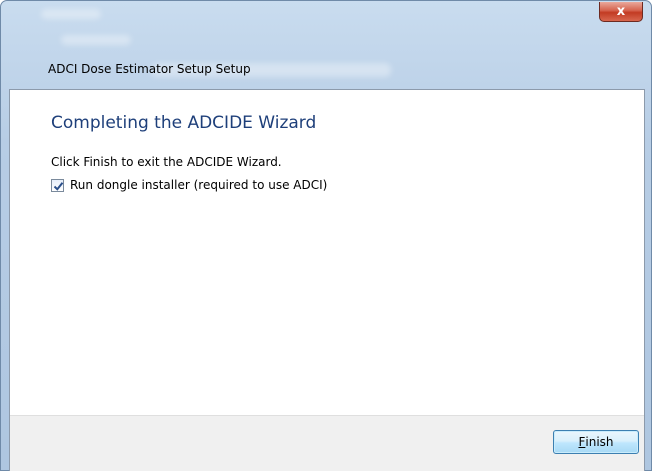 The width and height of the screenshot is (652, 471). What do you see at coordinates (599, 442) in the screenshot?
I see `finish-button-label: inish` at bounding box center [599, 442].